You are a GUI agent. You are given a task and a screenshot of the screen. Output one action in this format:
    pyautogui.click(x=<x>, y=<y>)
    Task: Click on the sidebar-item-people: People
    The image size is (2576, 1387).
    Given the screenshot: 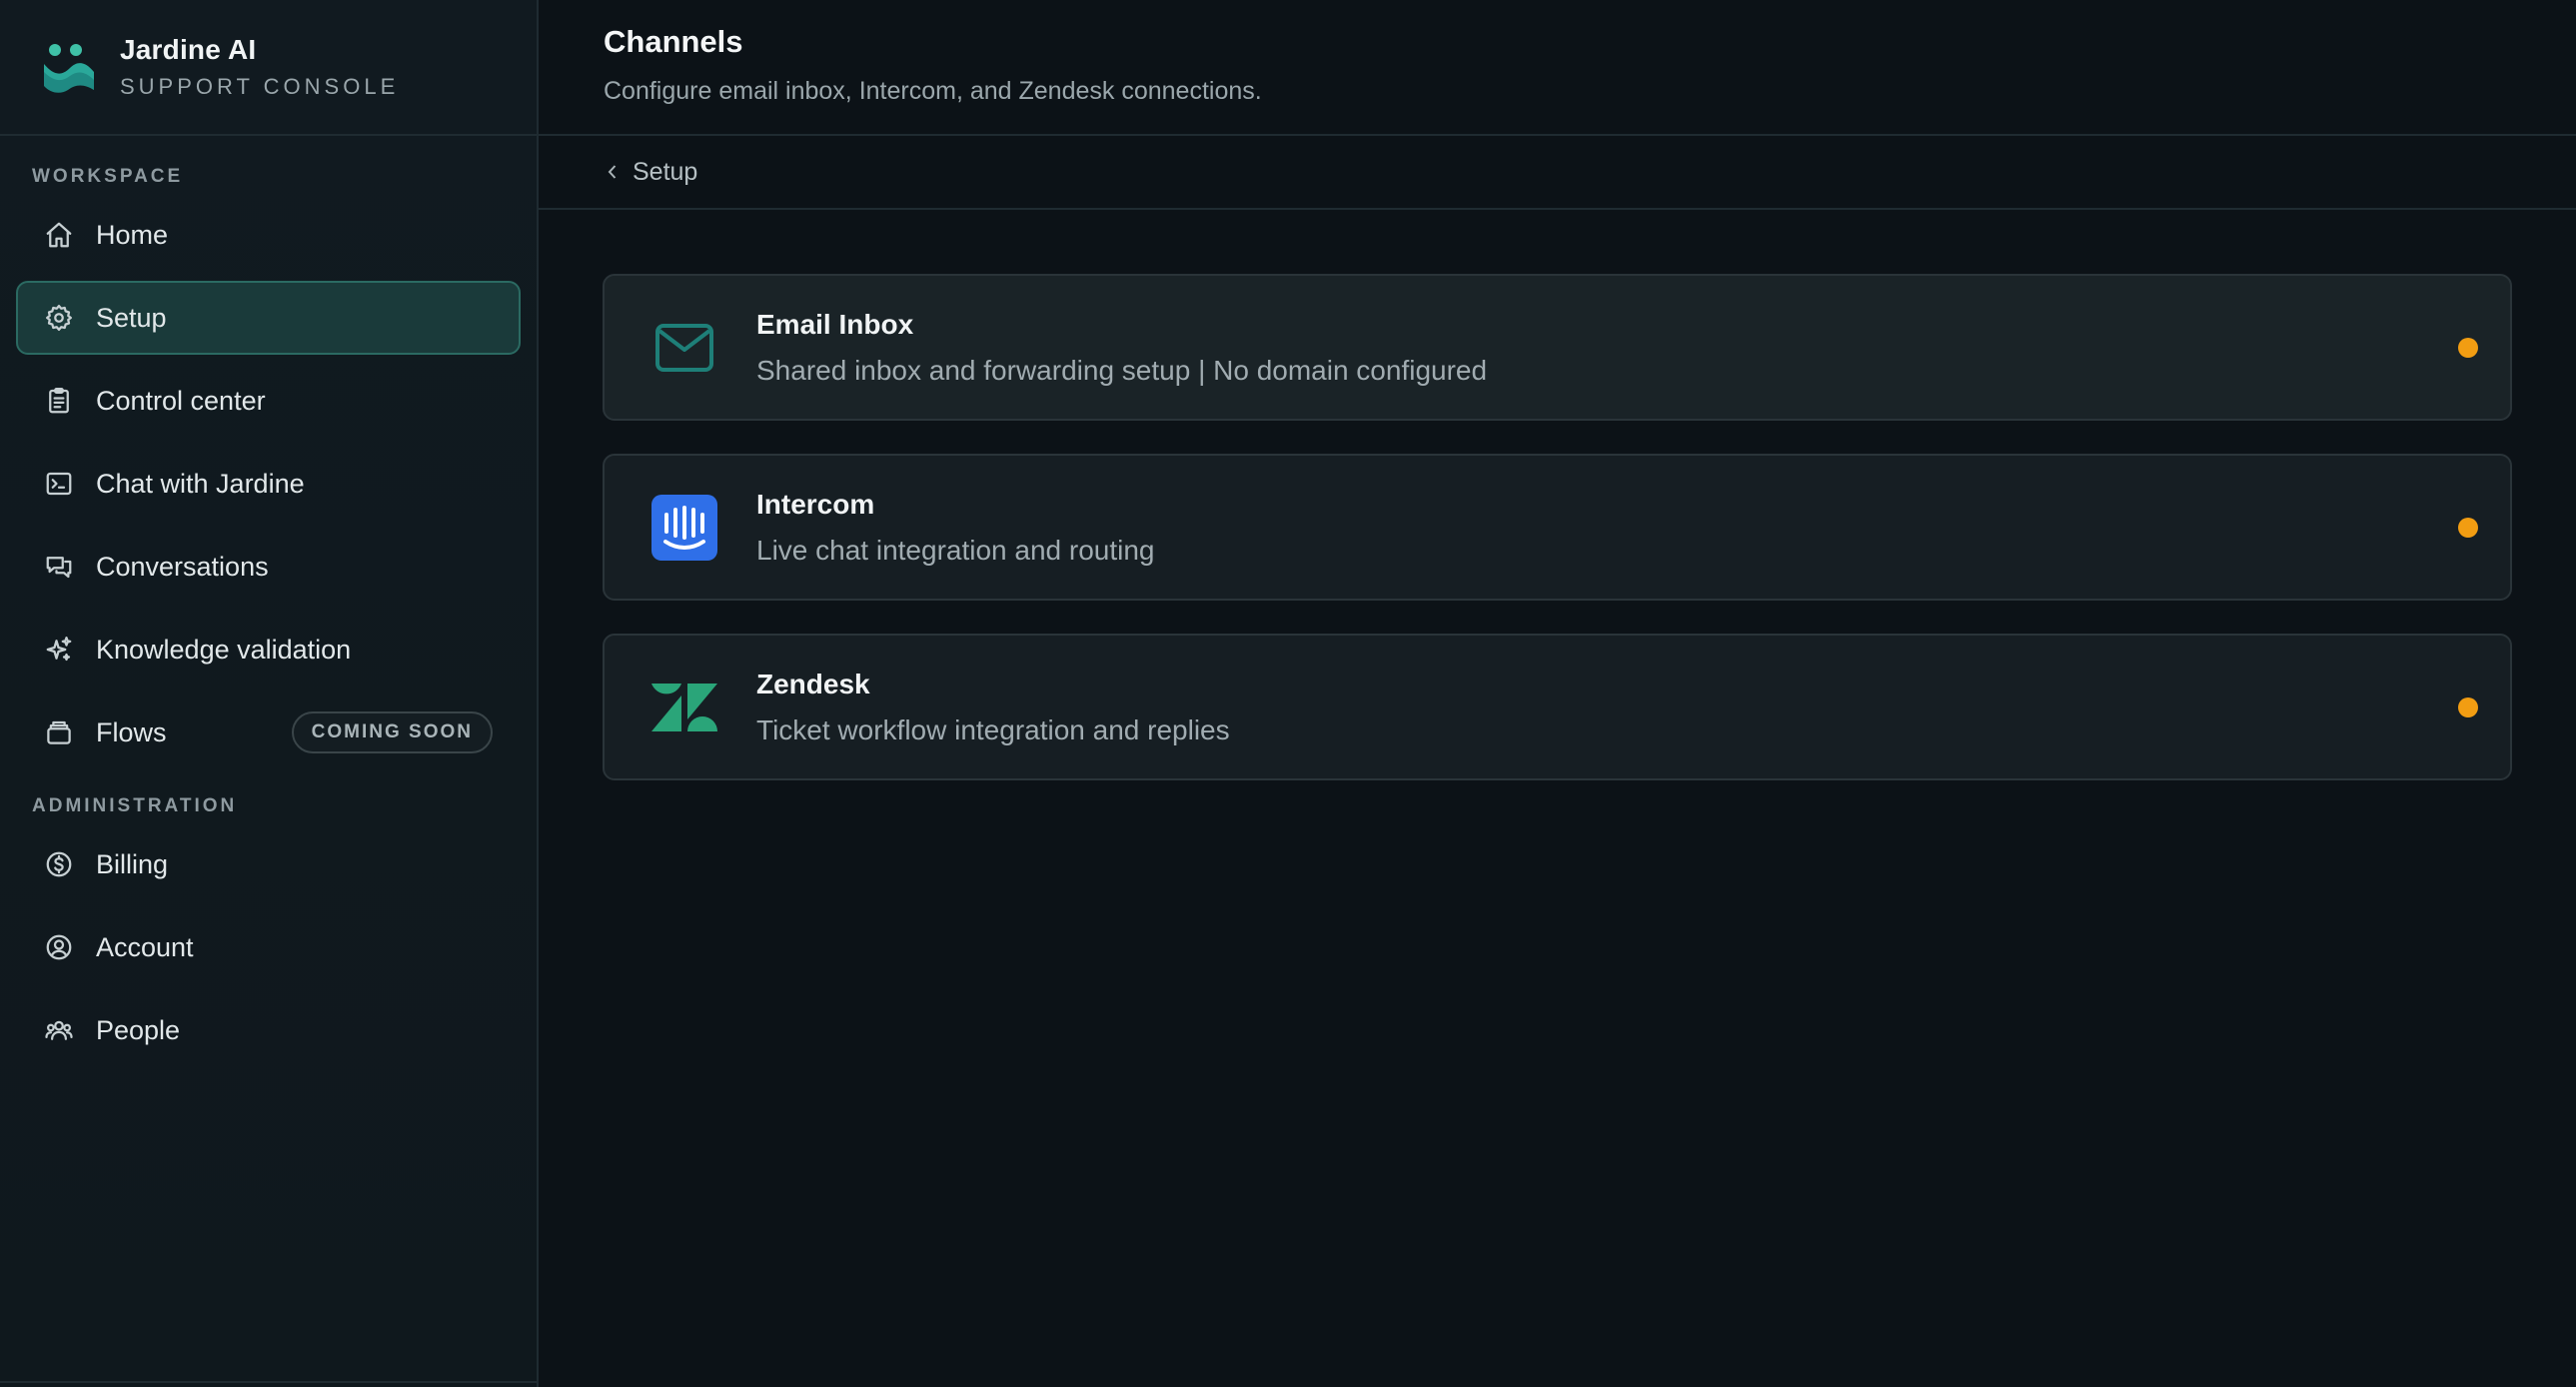 What is the action you would take?
    pyautogui.click(x=268, y=1030)
    